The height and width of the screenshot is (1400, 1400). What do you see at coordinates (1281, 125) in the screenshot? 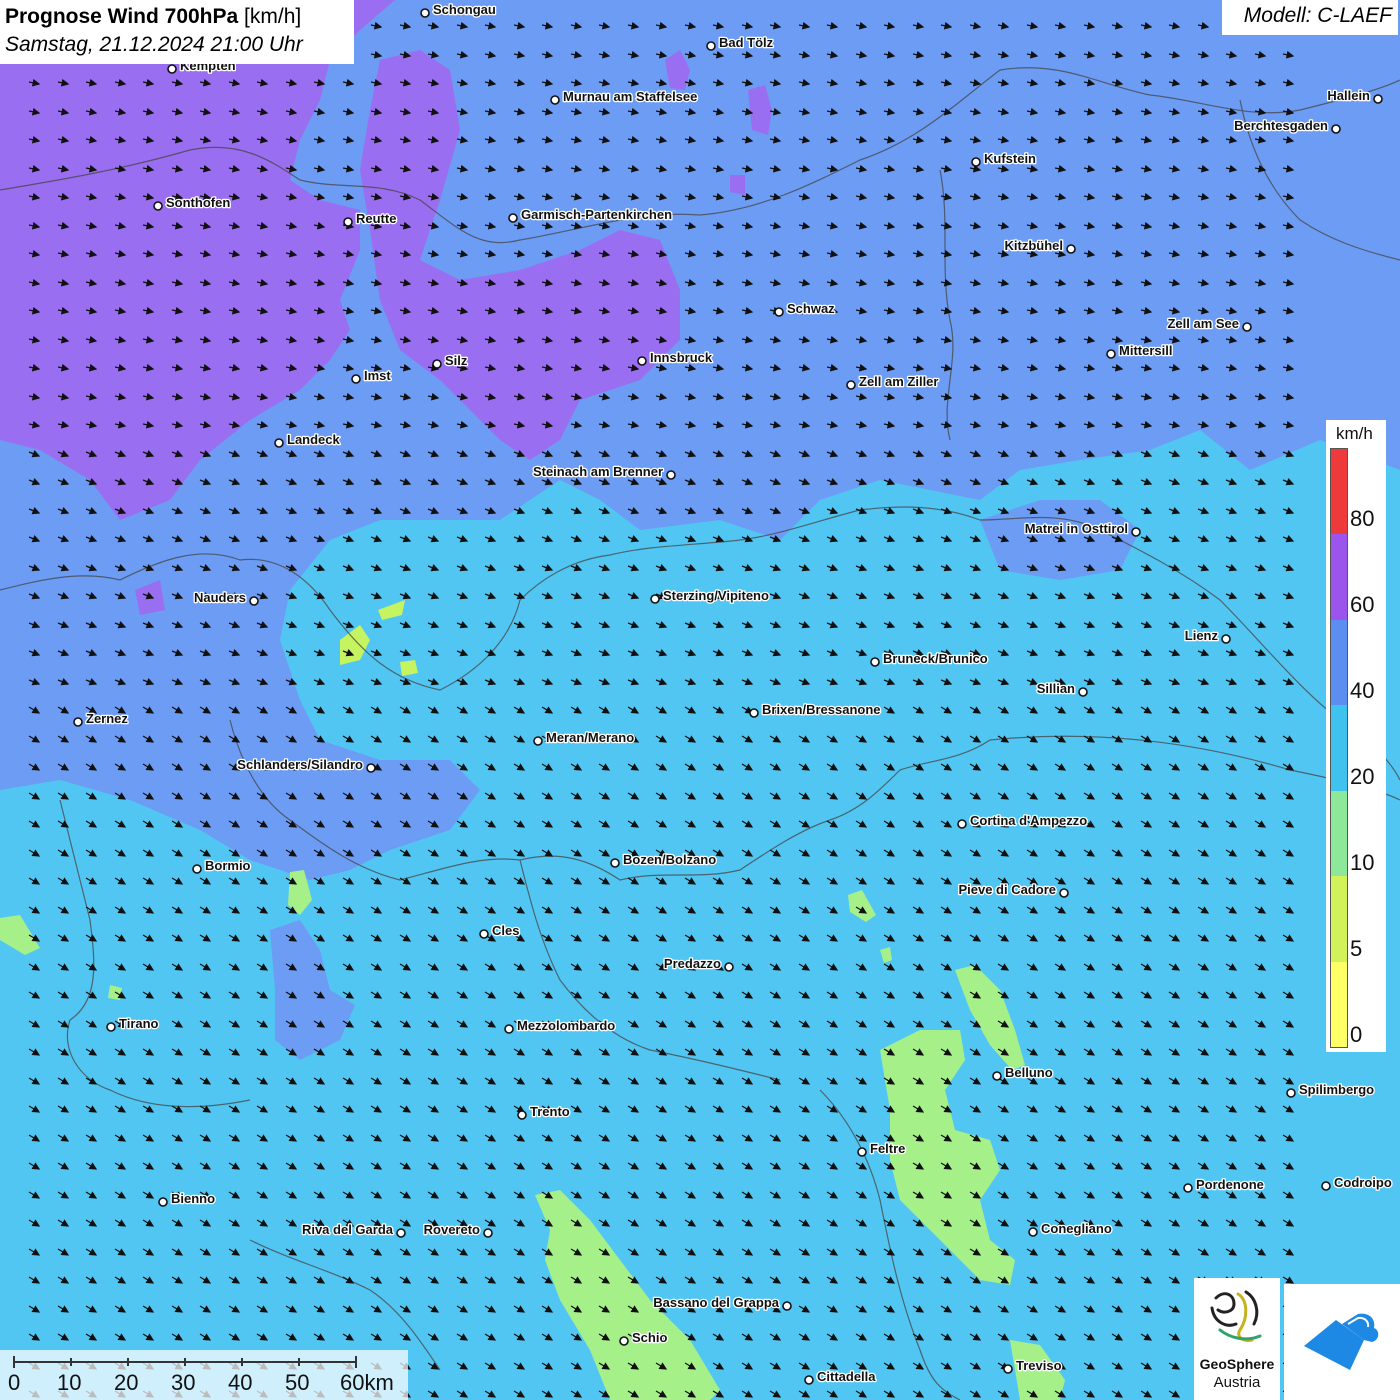
I see `city-label: Berchtesgaden` at bounding box center [1281, 125].